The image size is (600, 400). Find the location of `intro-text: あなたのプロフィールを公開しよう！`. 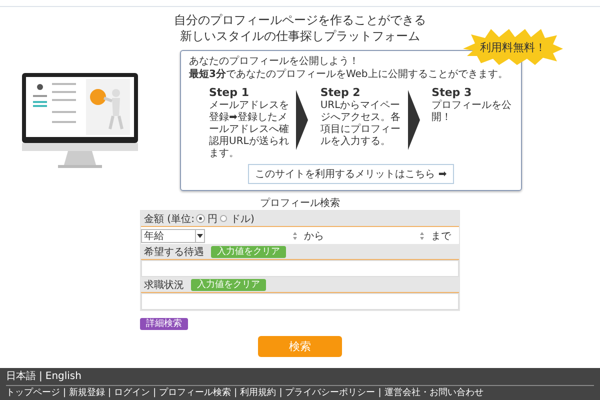

intro-text: あなたのプロフィールを公開しよう！ is located at coordinates (274, 61).